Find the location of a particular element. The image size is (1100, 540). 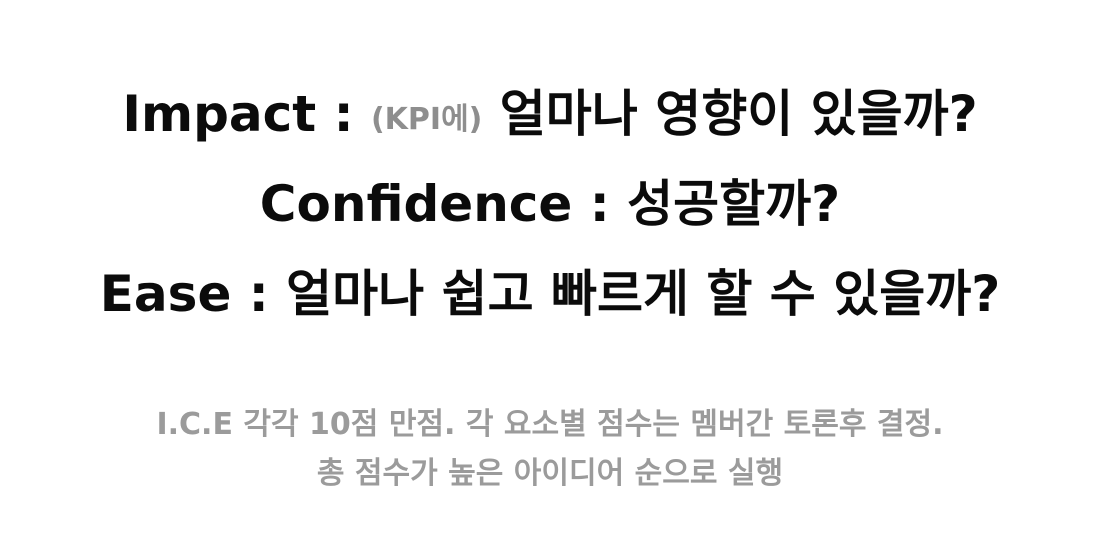

impact-question: 얼마나 영향이 있을까? is located at coordinates (730, 114).